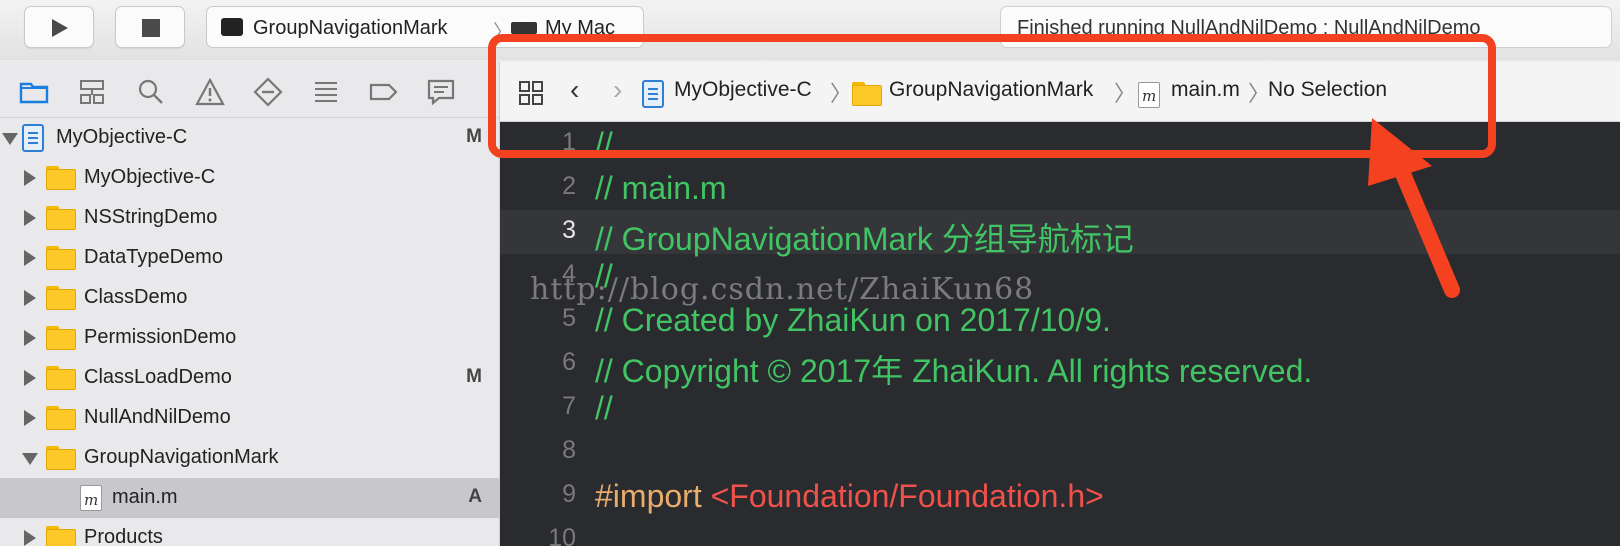  What do you see at coordinates (1060, 408) in the screenshot?
I see `code-line: 7 //` at bounding box center [1060, 408].